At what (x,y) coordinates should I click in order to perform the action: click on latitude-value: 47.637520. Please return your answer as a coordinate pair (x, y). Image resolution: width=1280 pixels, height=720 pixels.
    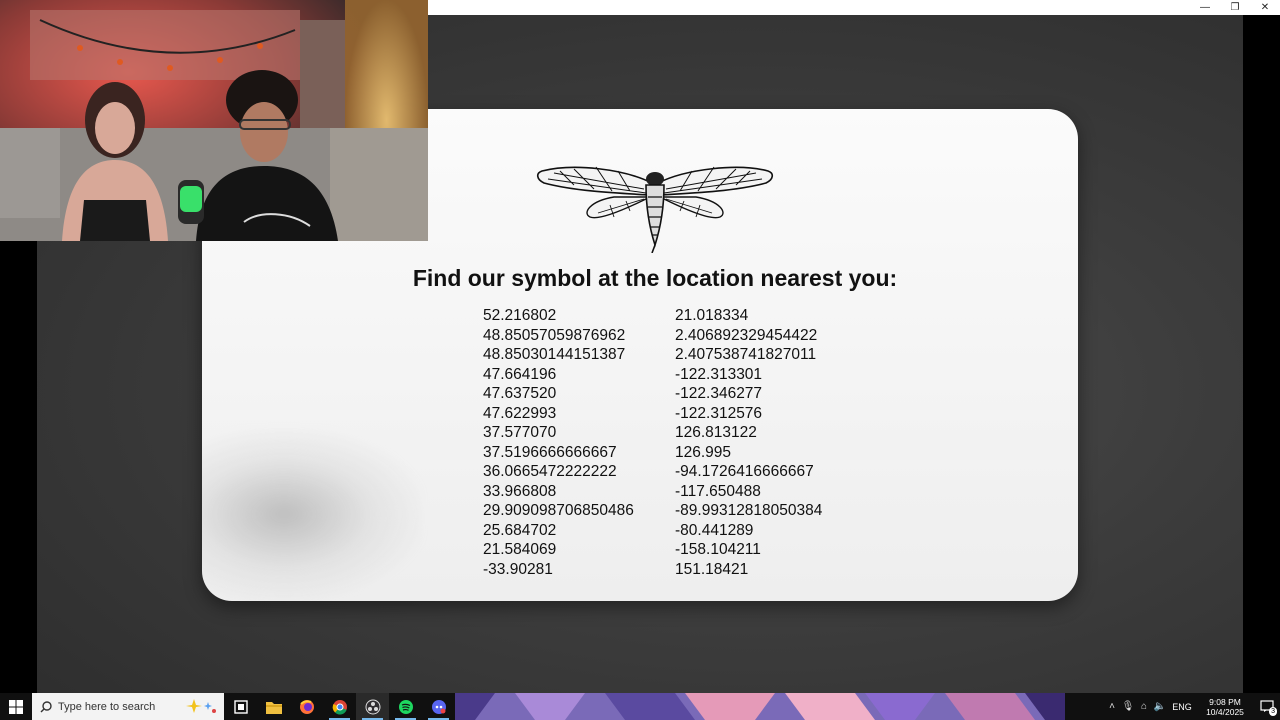
    Looking at the image, I should click on (520, 393).